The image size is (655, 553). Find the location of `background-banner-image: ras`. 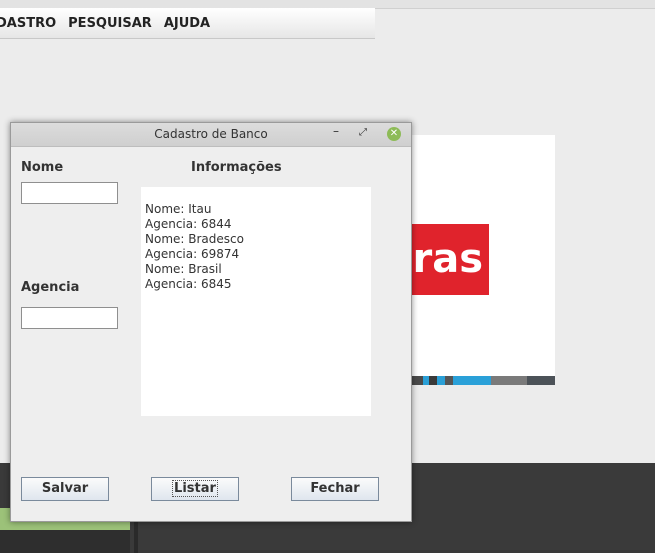

background-banner-image: ras is located at coordinates (475, 260).